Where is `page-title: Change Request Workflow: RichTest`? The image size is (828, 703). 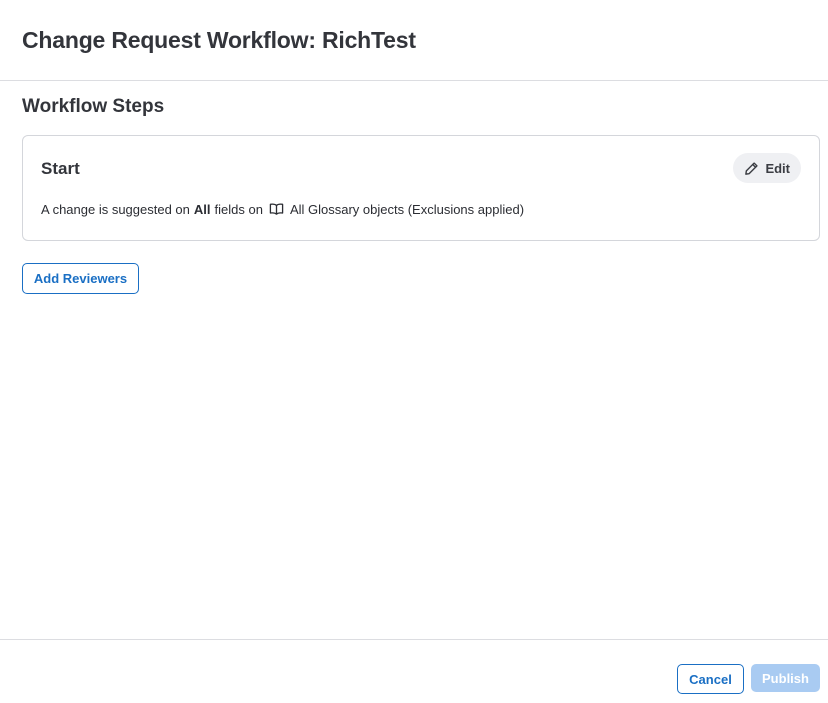
page-title: Change Request Workflow: RichTest is located at coordinates (219, 40).